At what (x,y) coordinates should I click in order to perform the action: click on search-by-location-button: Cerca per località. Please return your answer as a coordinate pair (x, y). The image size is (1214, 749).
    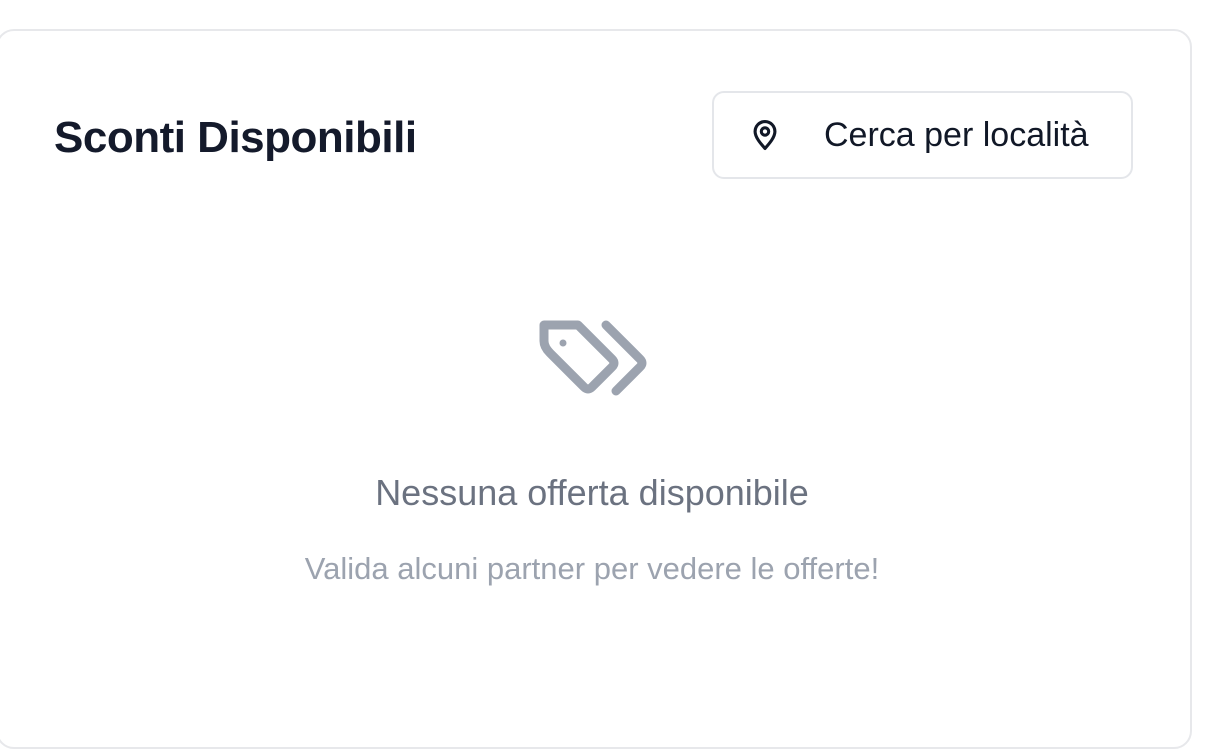
    Looking at the image, I should click on (922, 135).